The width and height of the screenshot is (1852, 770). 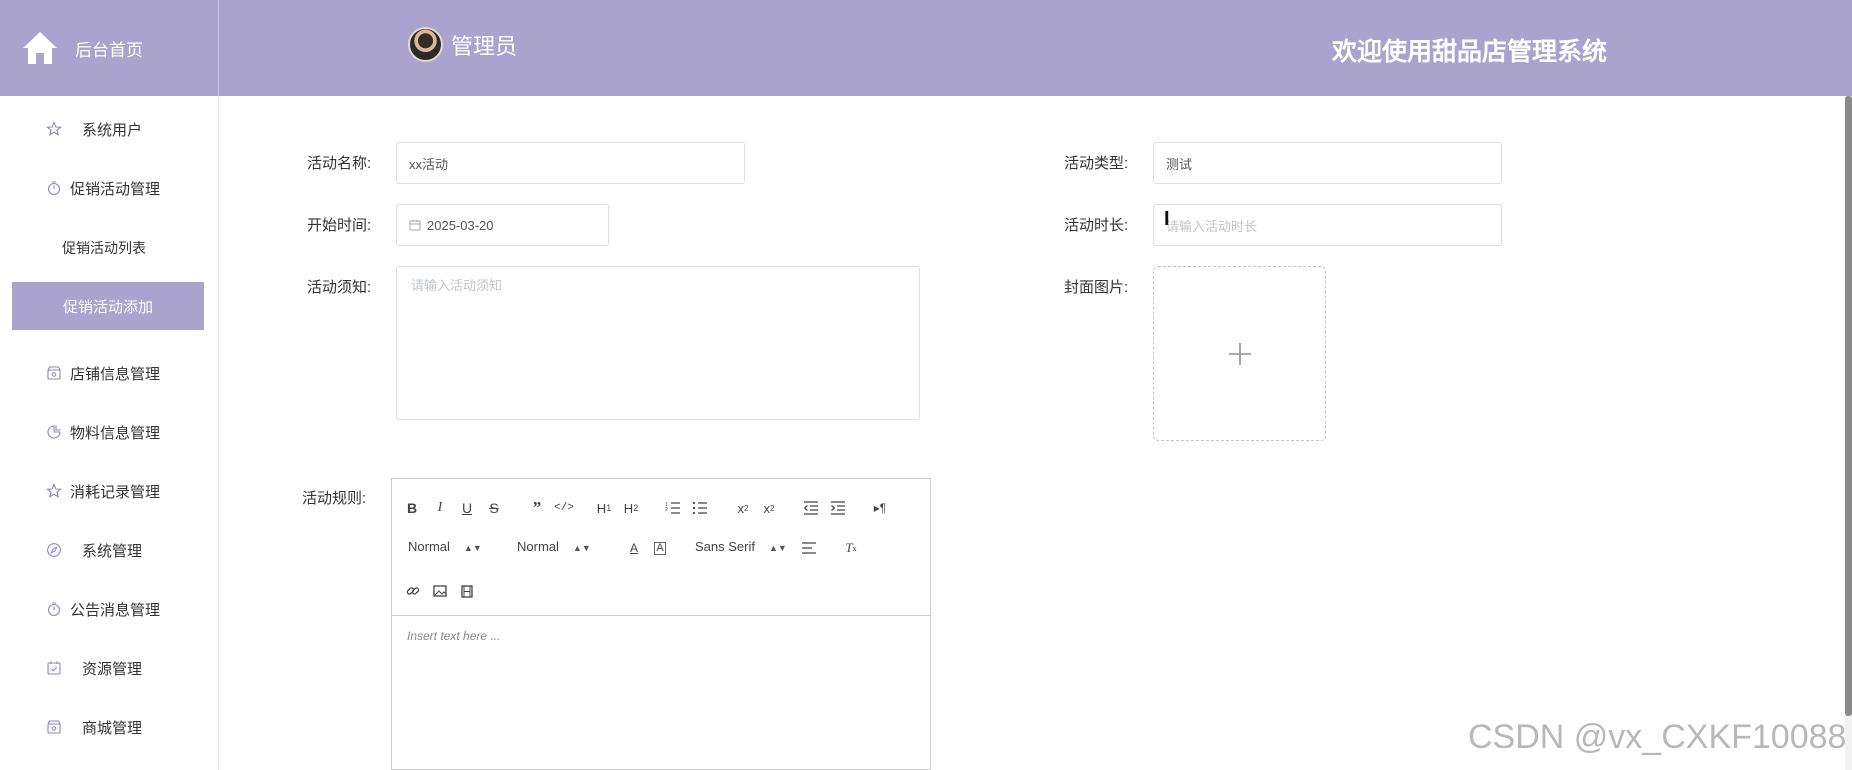 I want to click on indent-icon, so click(x=838, y=508).